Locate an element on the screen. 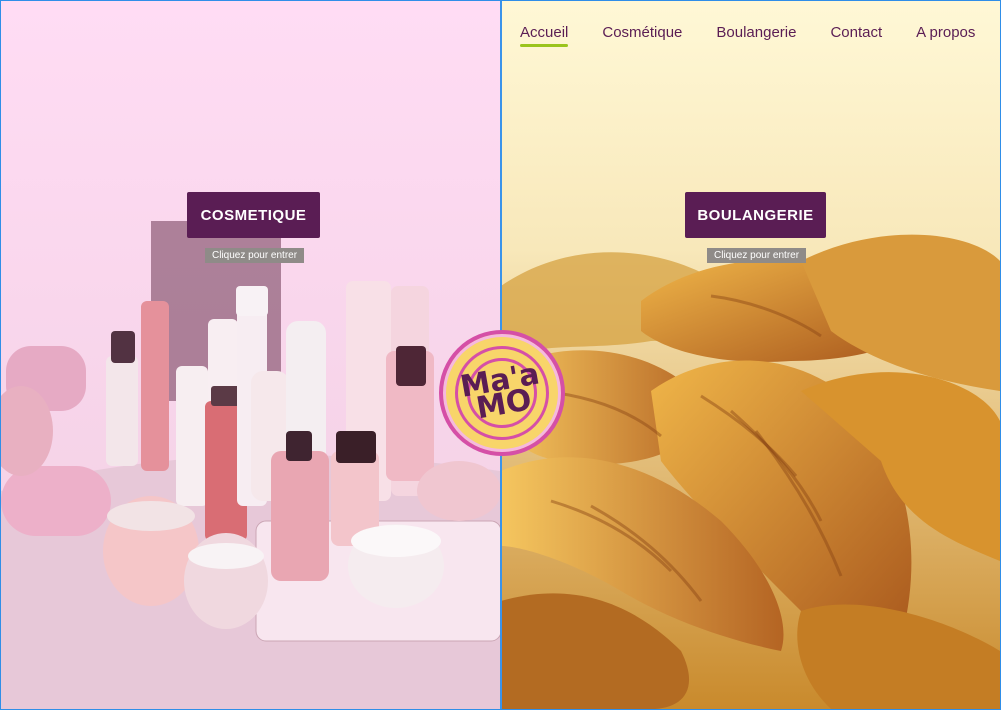  nav-contact: Contact is located at coordinates (856, 35).